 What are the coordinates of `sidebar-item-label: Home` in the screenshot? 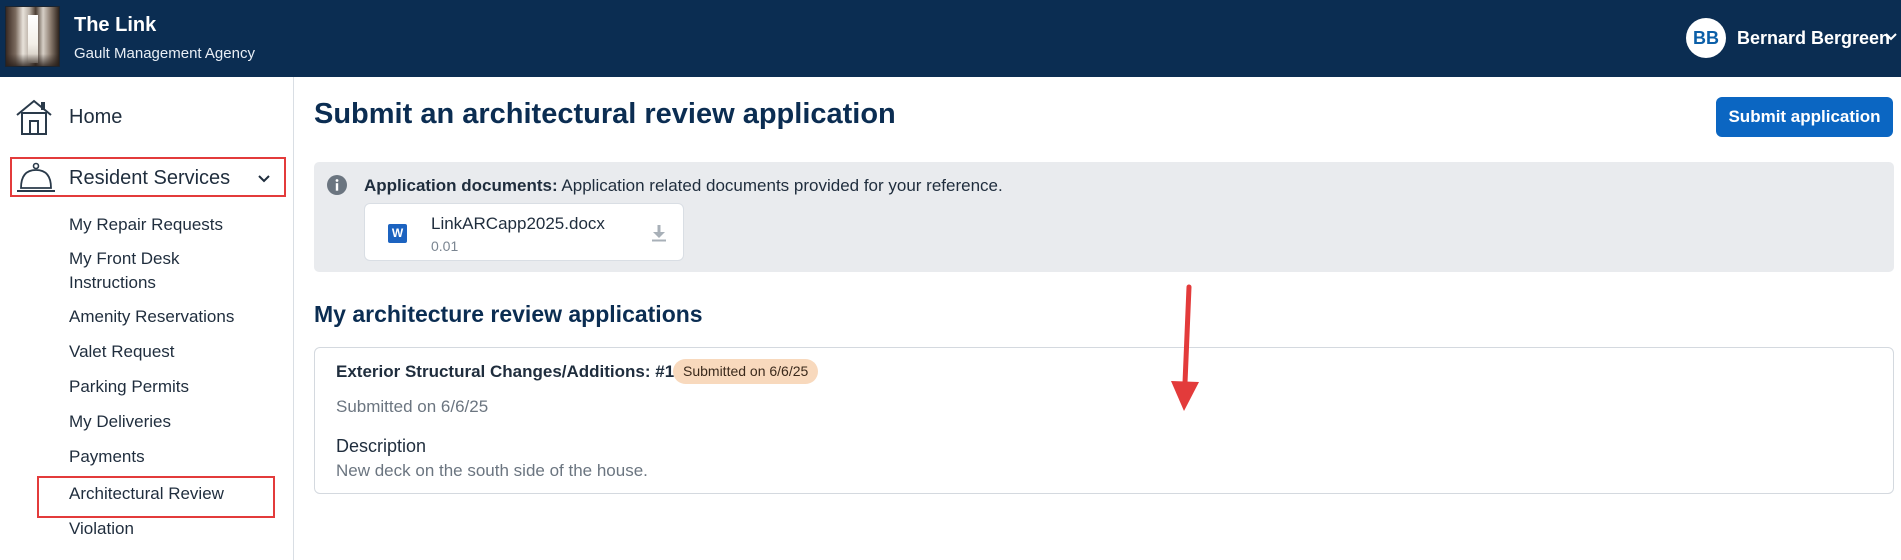 It's located at (96, 117).